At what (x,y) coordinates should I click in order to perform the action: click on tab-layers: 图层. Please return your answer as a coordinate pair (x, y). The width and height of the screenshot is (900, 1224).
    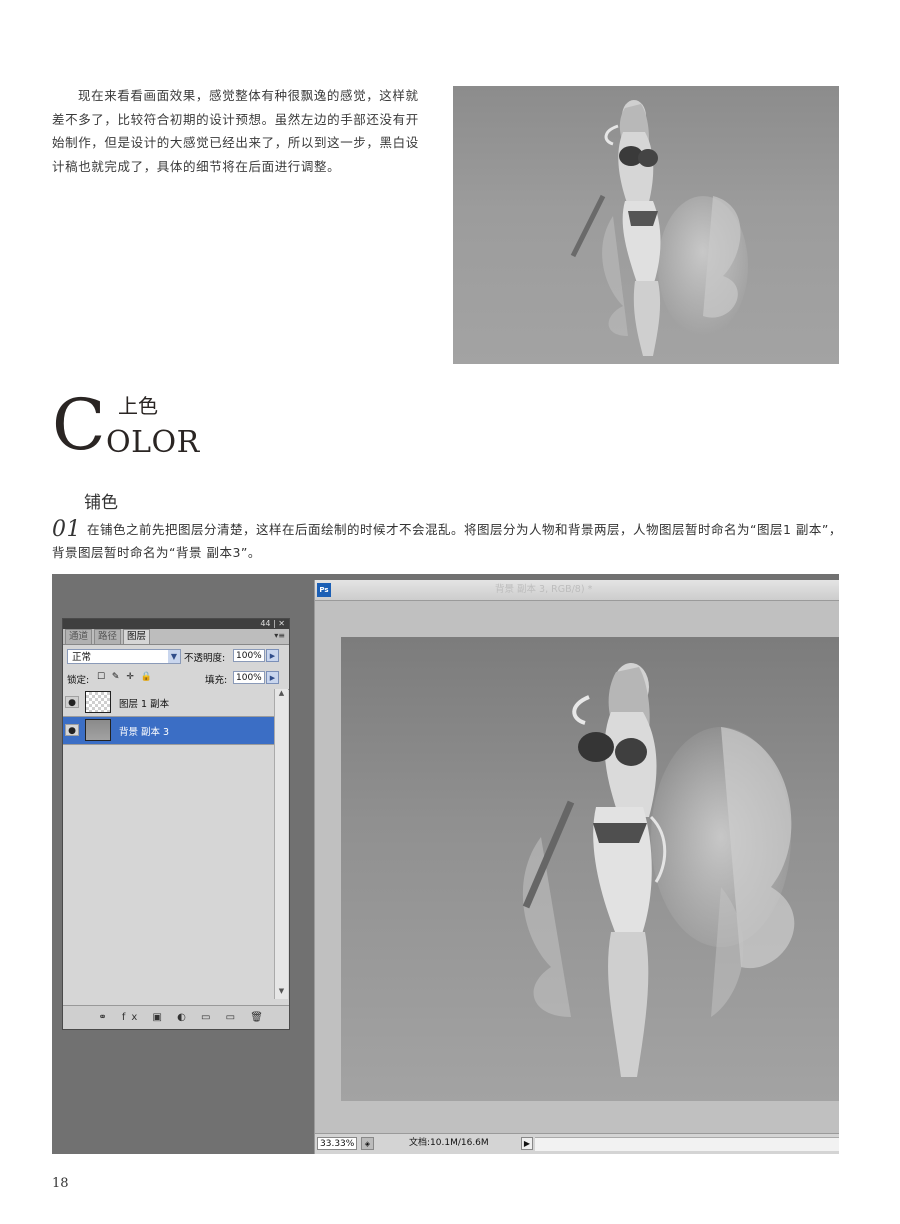
    Looking at the image, I should click on (137, 636).